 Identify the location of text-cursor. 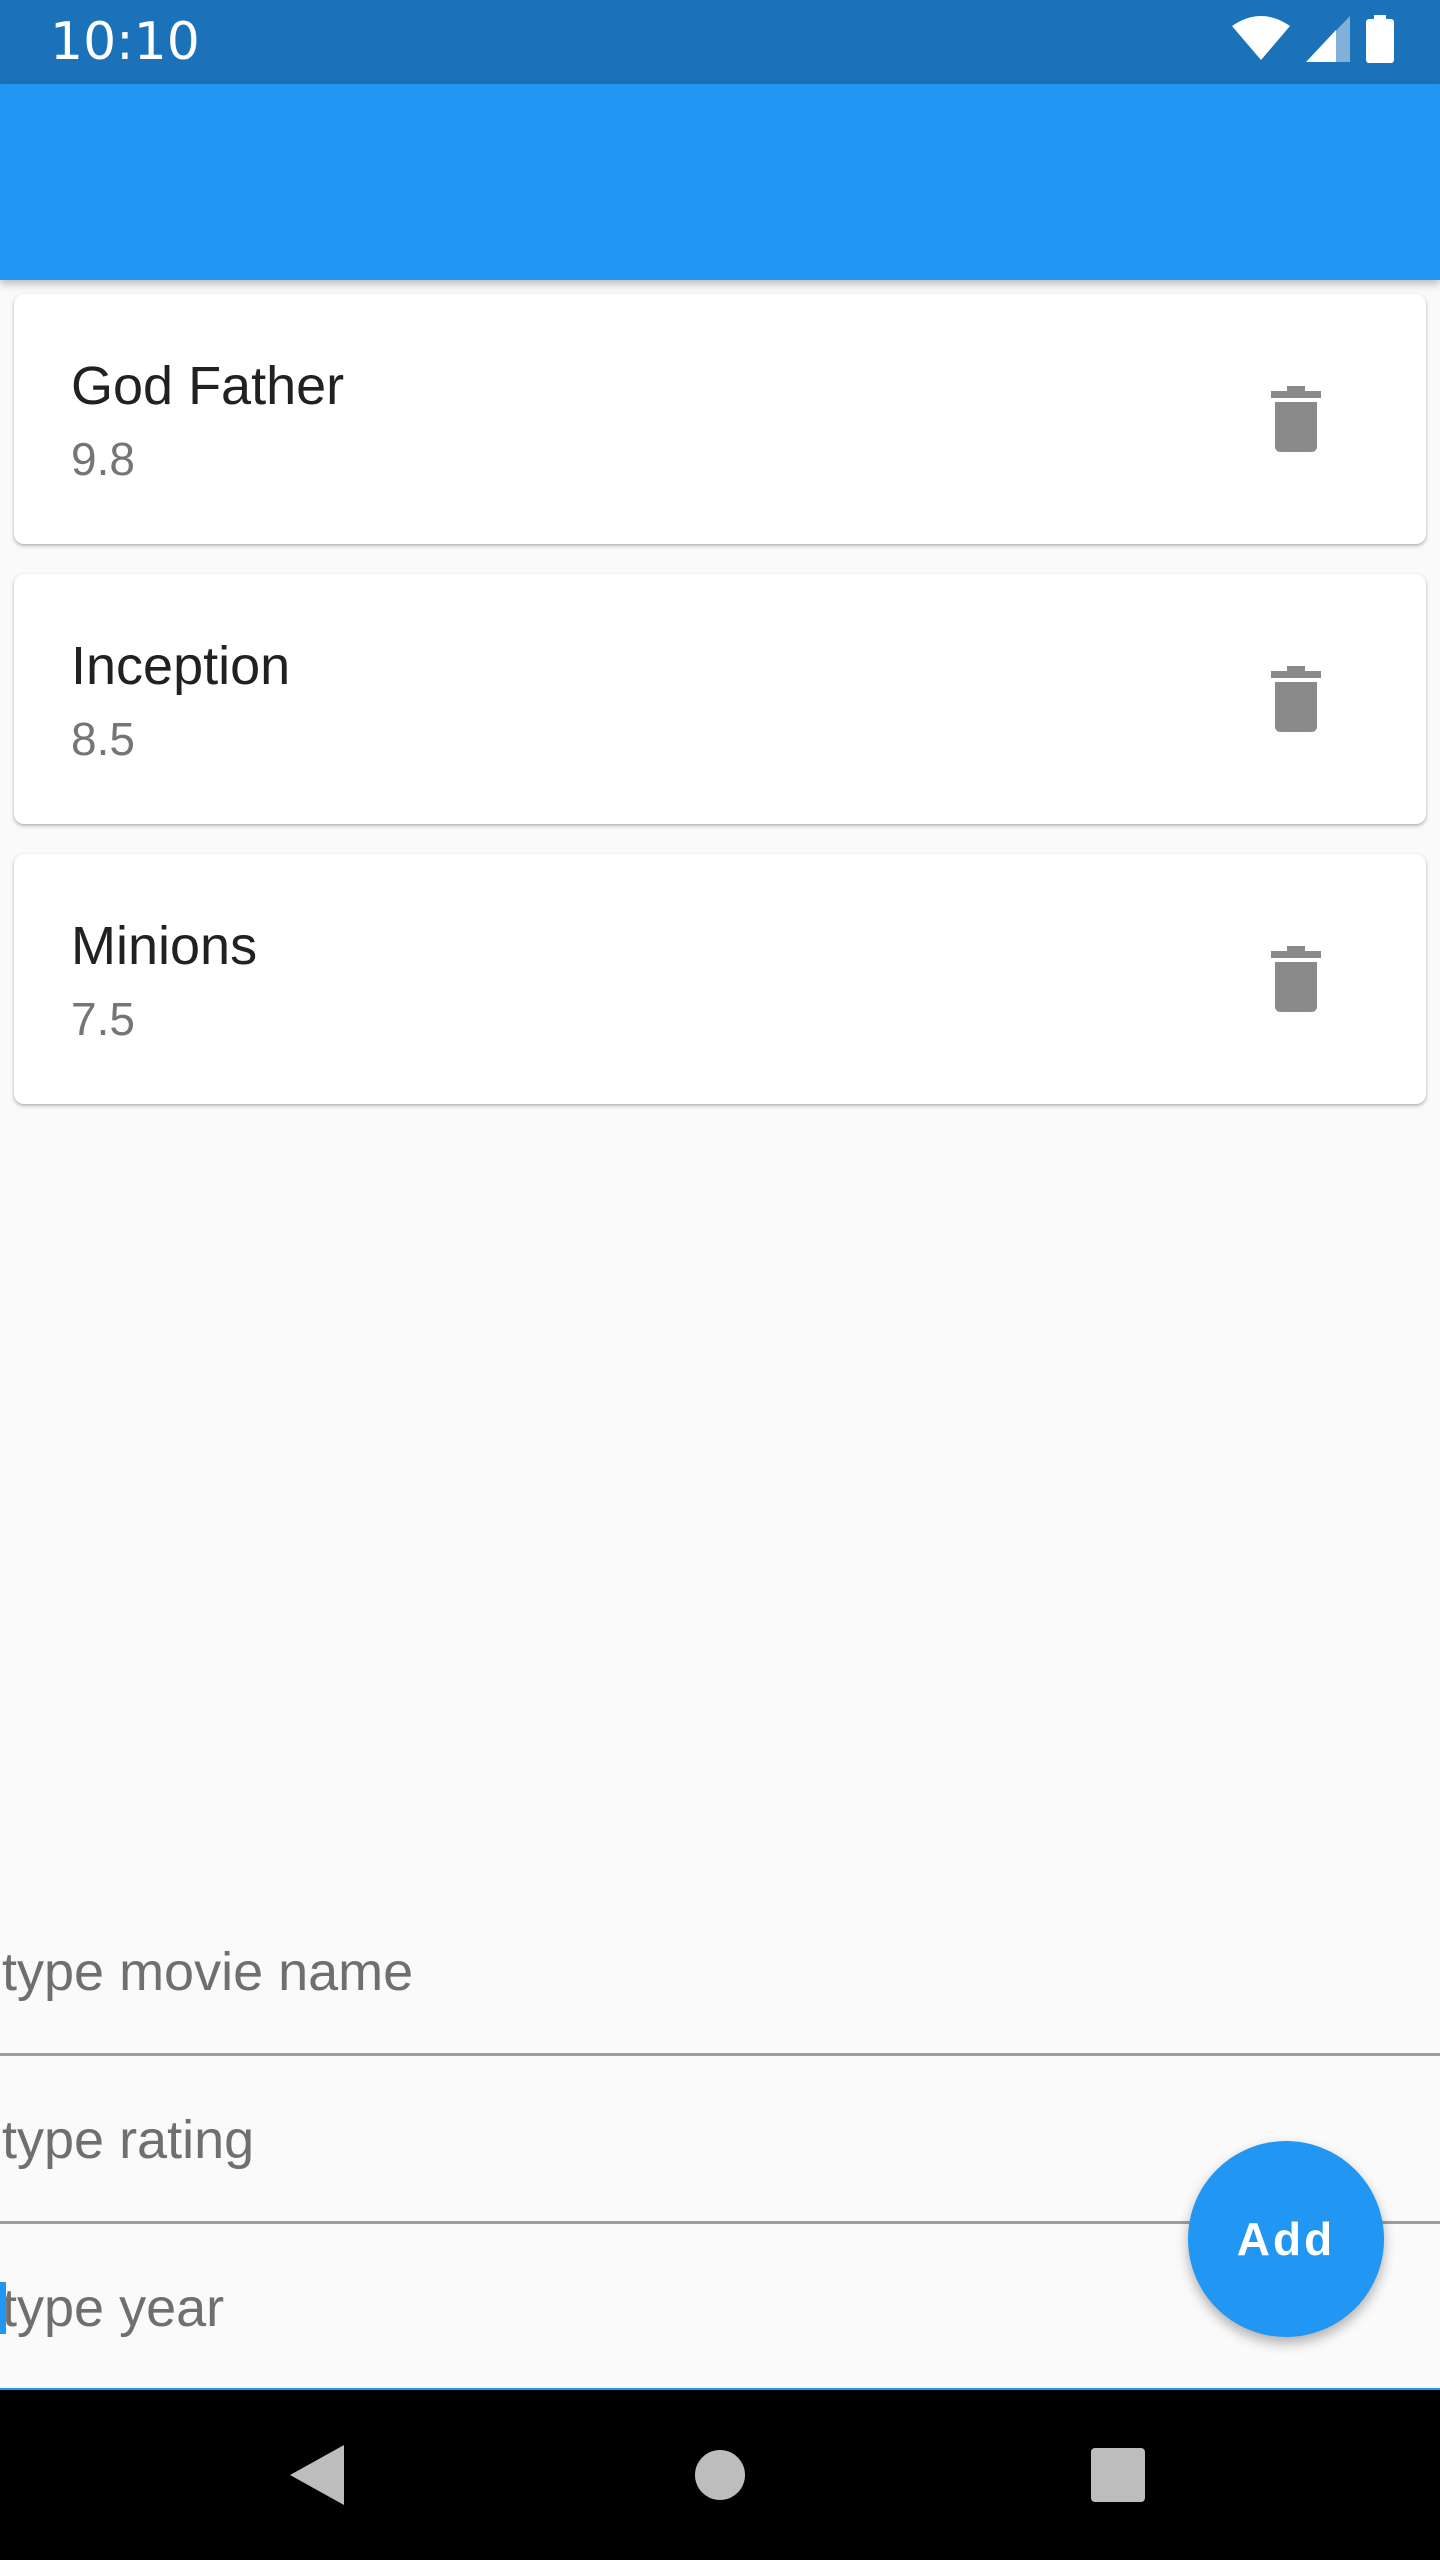
(3, 2308).